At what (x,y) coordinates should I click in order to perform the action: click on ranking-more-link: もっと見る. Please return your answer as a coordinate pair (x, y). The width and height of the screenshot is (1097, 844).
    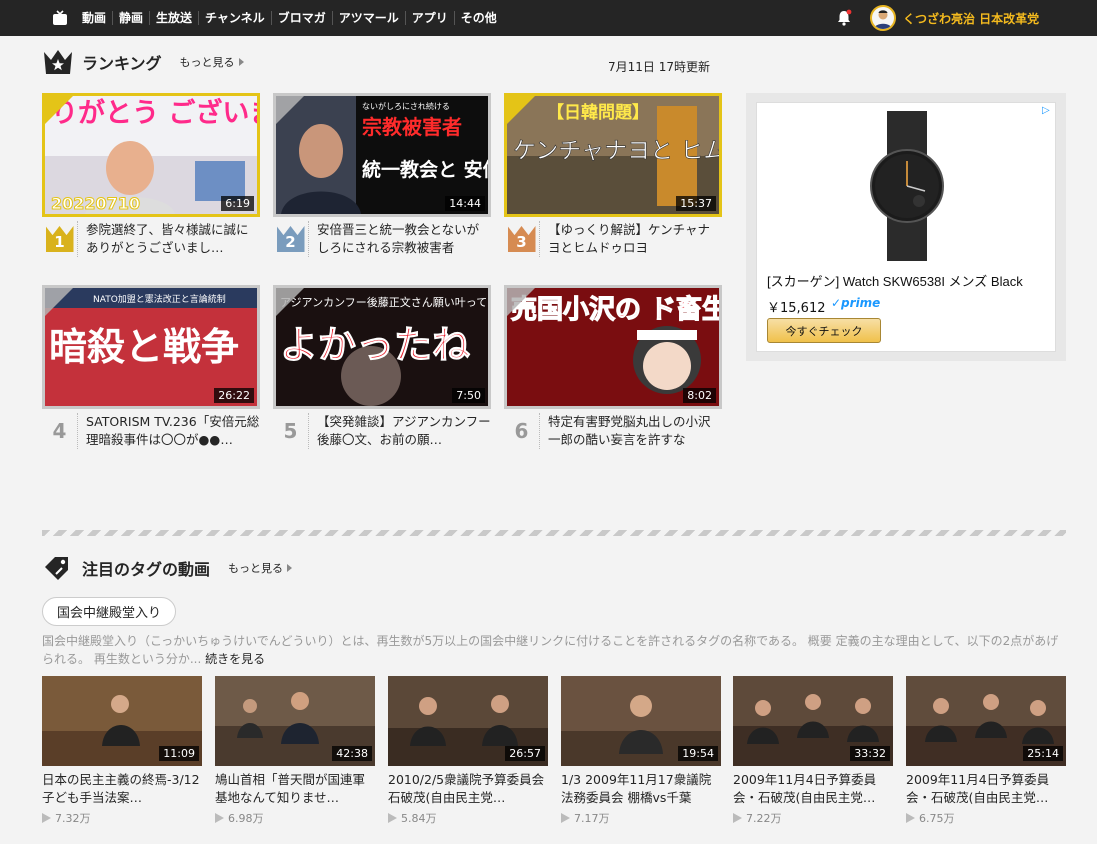
    Looking at the image, I should click on (212, 62).